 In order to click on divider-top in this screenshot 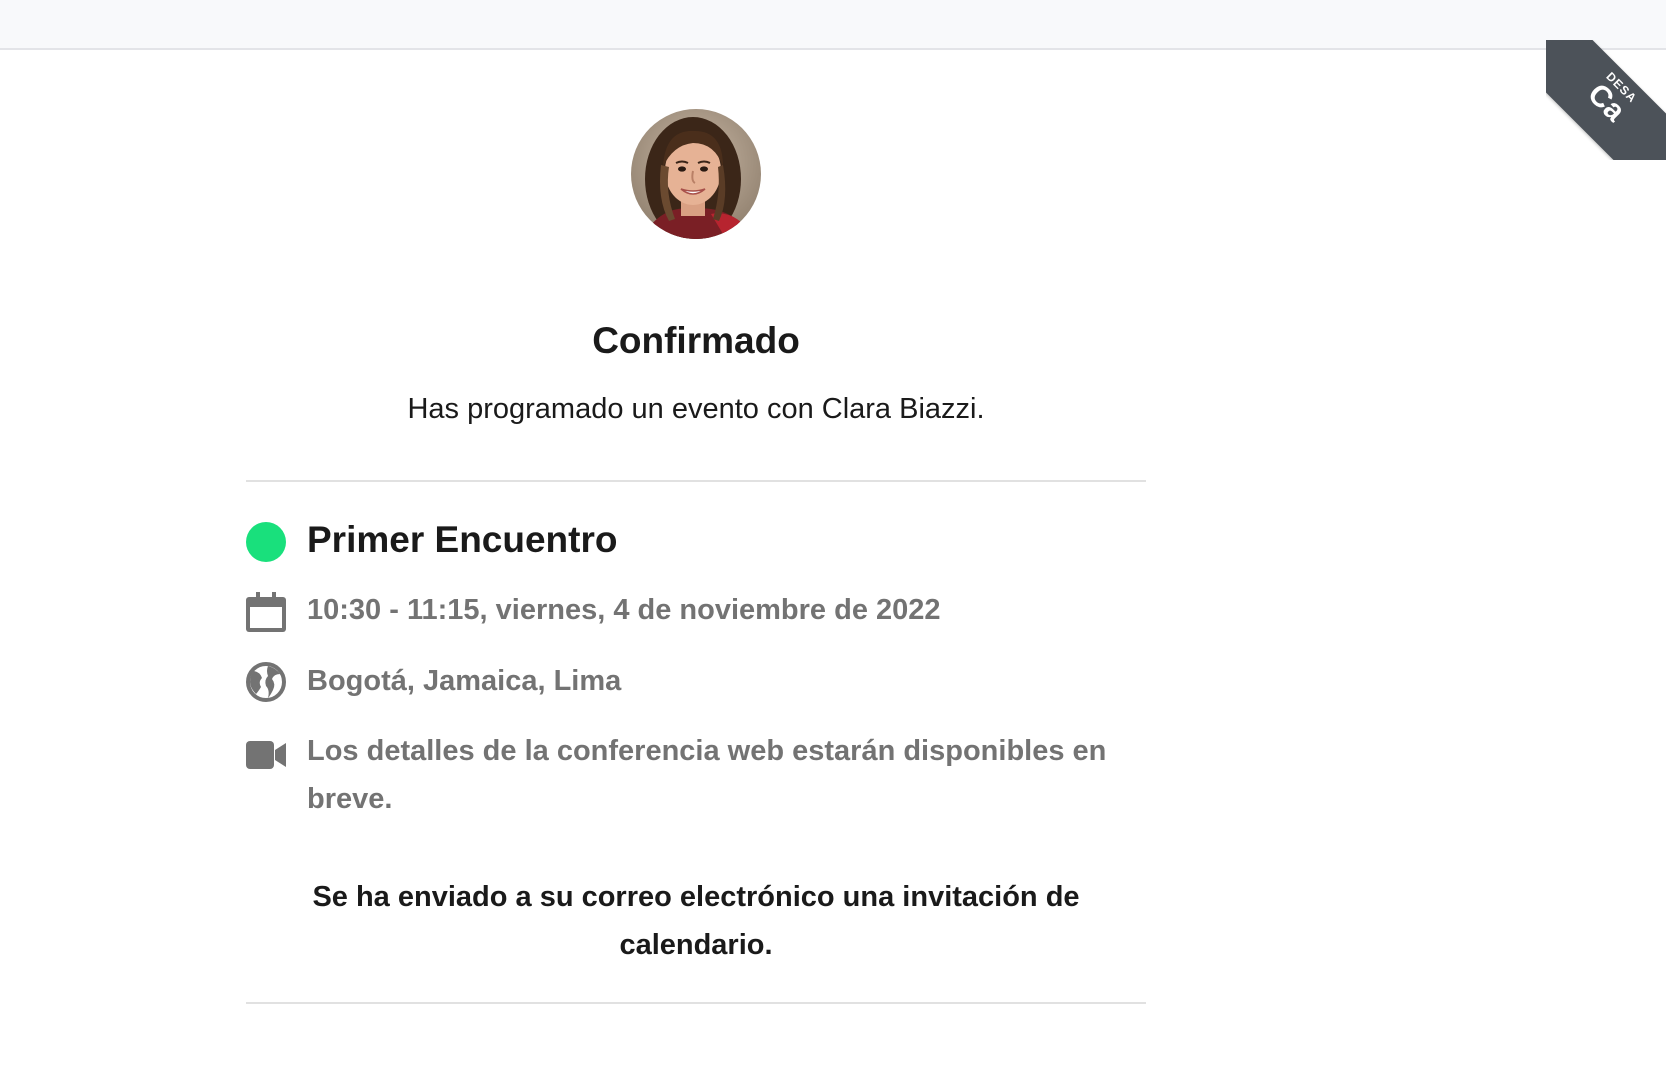, I will do `click(696, 481)`.